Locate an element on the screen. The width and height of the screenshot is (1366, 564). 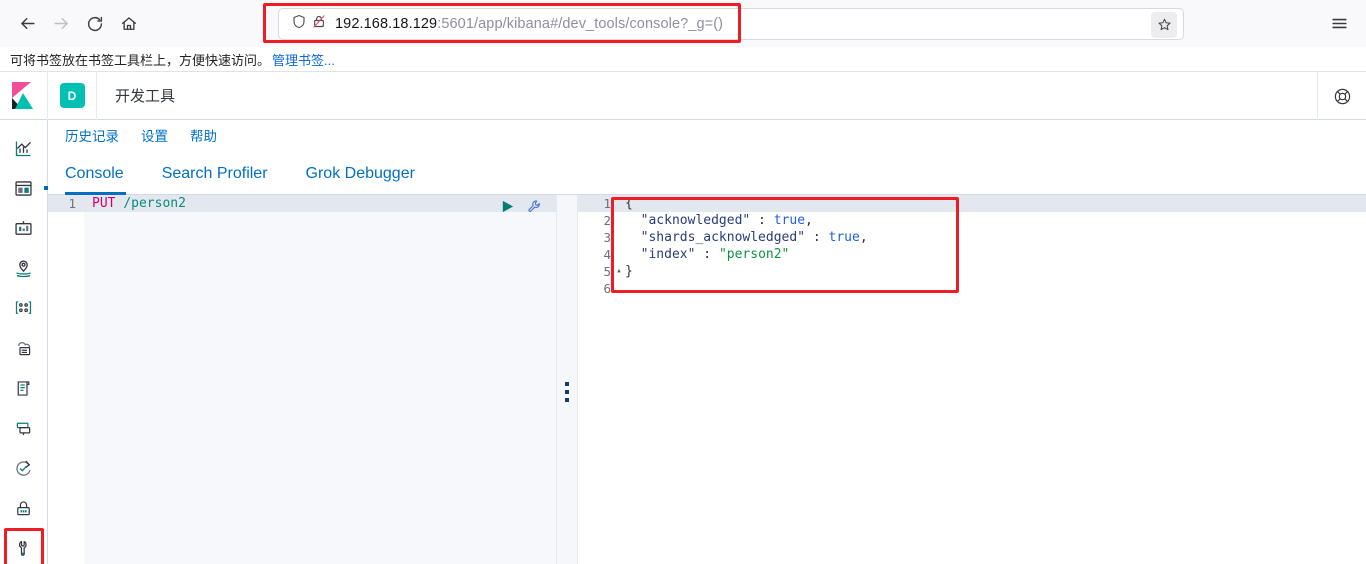
kibana-sidebar is located at coordinates (24, 342).